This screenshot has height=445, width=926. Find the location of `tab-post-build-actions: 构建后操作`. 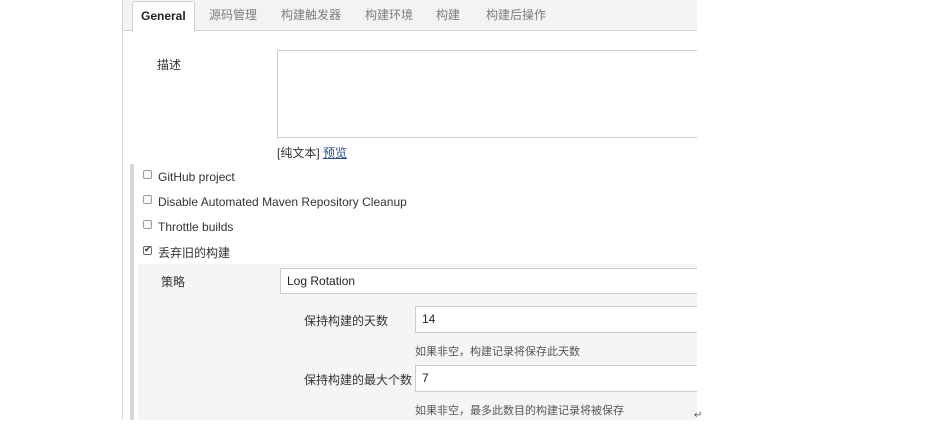

tab-post-build-actions: 构建后操作 is located at coordinates (516, 15).